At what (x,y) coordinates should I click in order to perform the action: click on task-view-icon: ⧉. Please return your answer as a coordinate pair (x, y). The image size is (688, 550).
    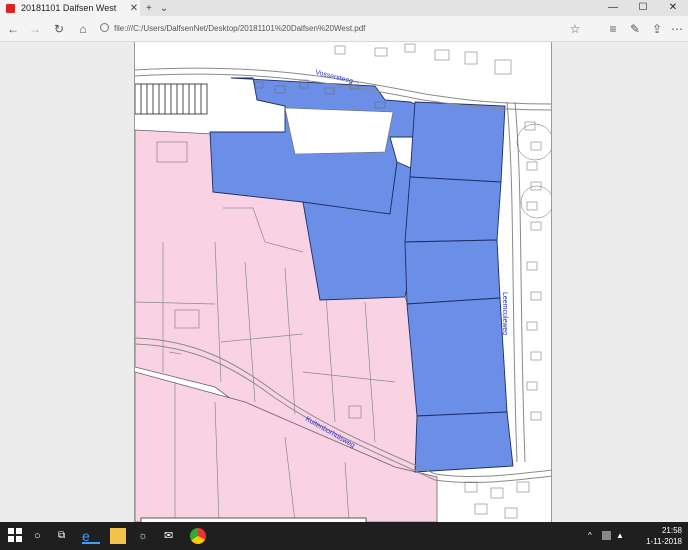
    Looking at the image, I should click on (65, 536).